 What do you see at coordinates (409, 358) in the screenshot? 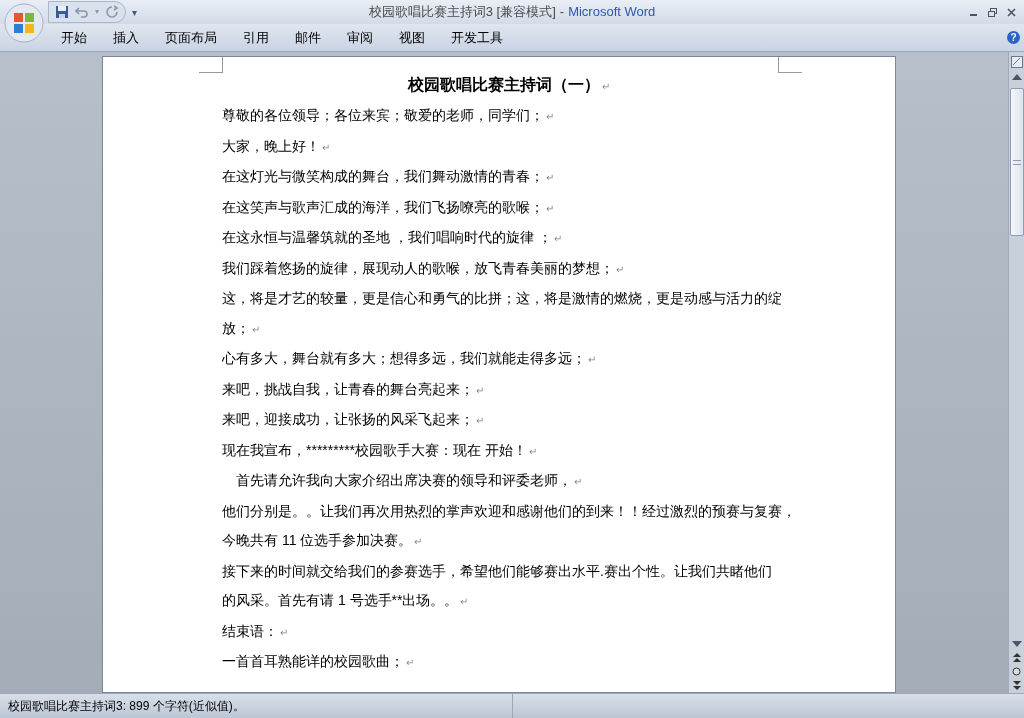
I see `paragraph: 心有多大，舞台就有多大；想得多远，我们就能走得多远；↵` at bounding box center [409, 358].